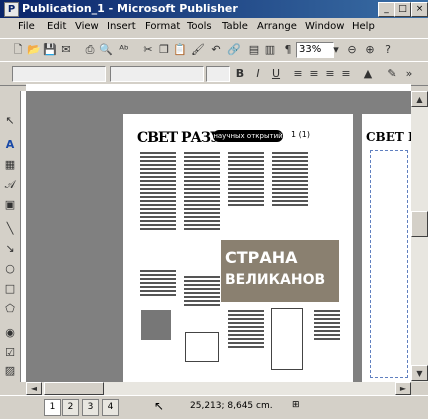 This screenshot has height=419, width=428. Describe the element at coordinates (52, 407) in the screenshot. I see `page-tab-1: 1` at that location.